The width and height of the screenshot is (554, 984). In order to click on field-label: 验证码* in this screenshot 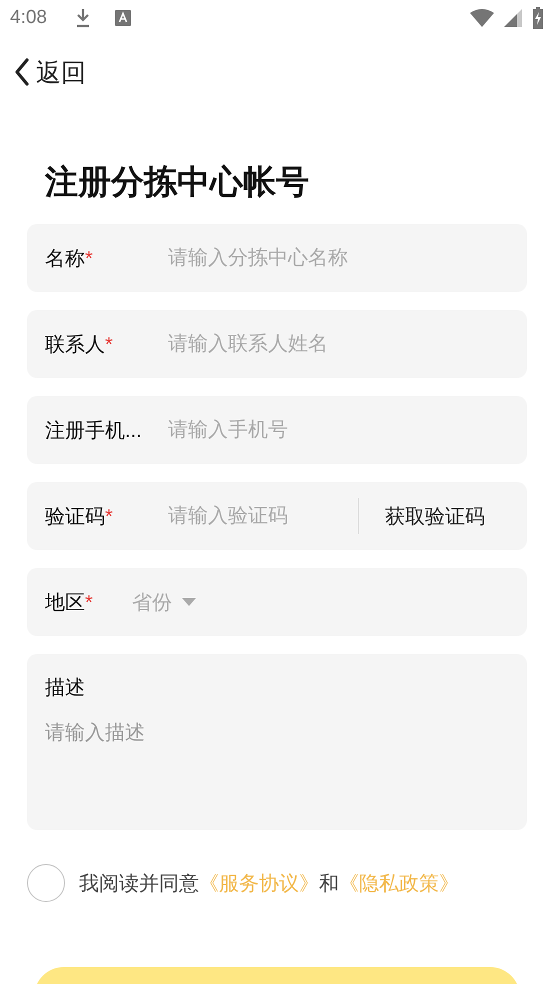, I will do `click(79, 517)`.